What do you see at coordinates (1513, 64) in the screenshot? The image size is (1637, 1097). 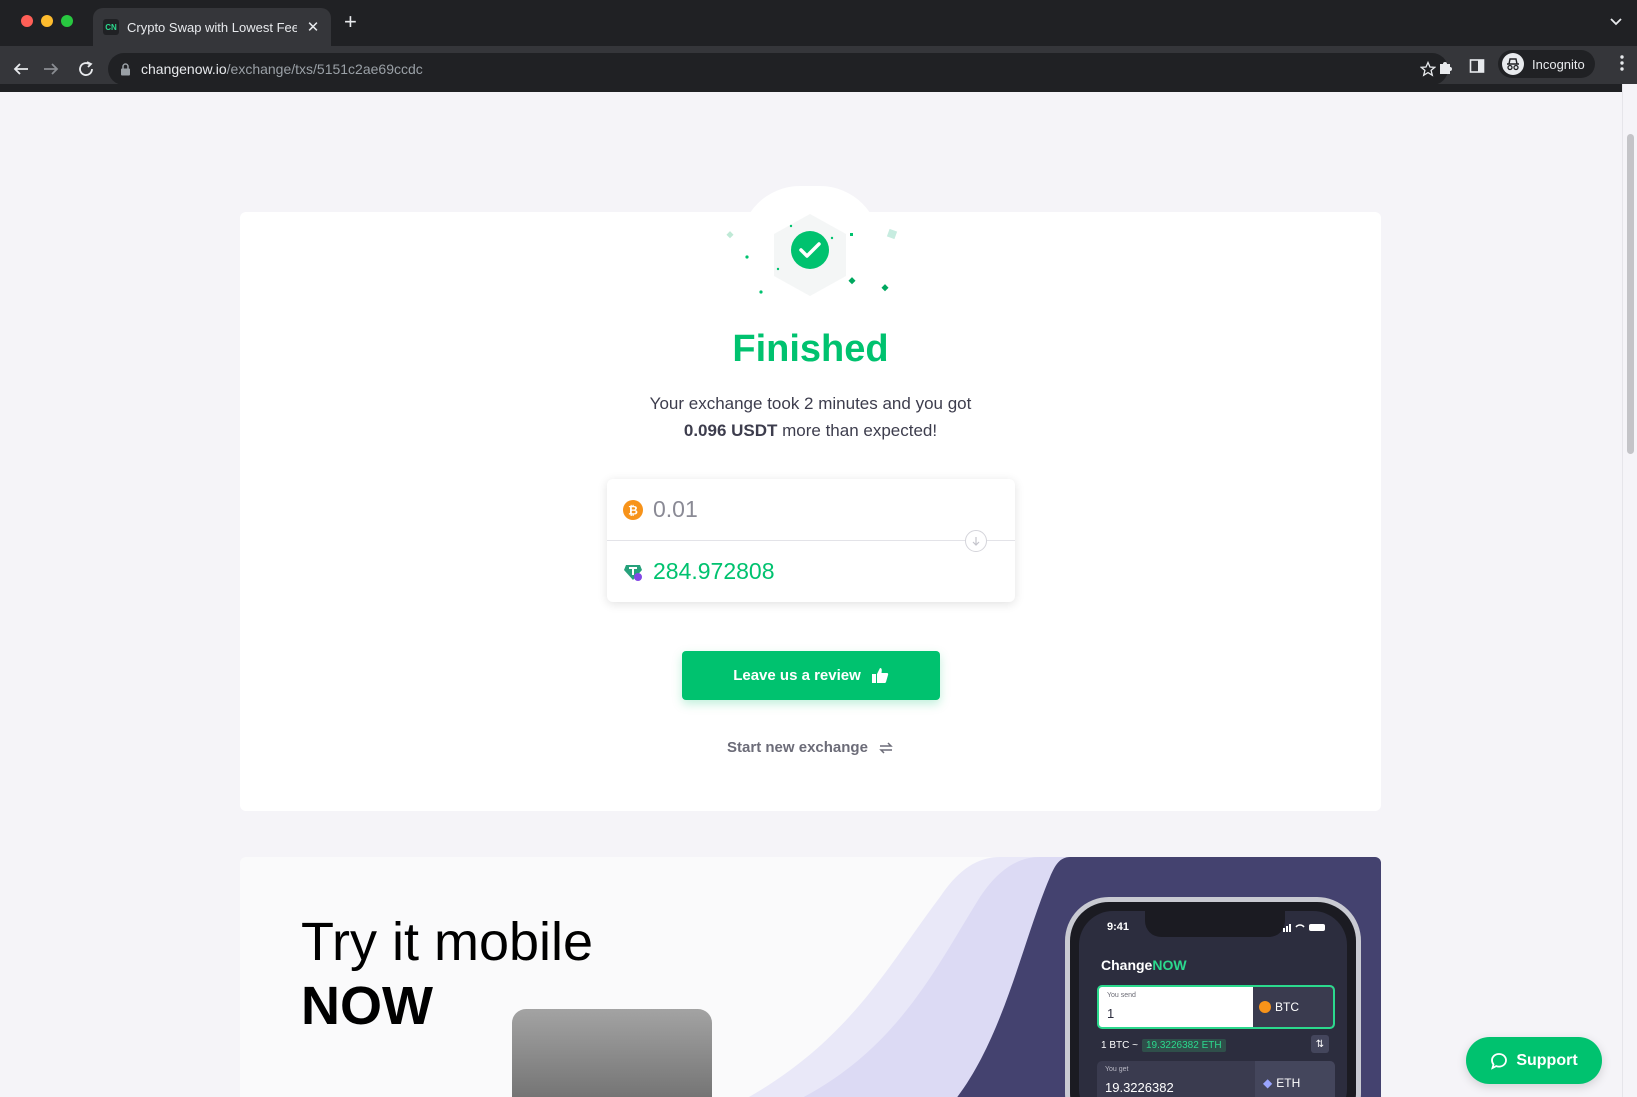 I see `incognito-icon` at bounding box center [1513, 64].